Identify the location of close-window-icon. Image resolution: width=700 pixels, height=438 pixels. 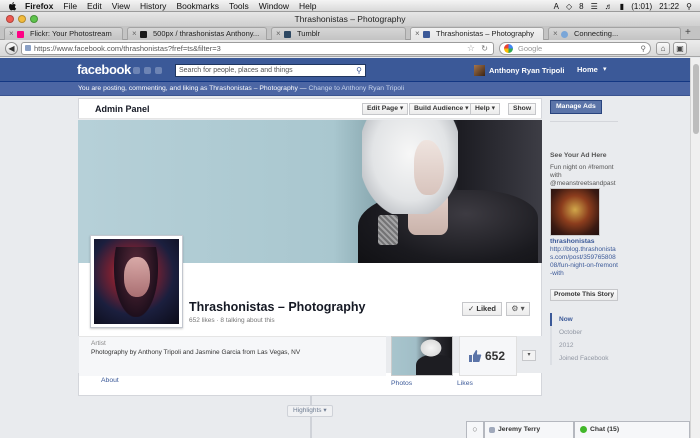
(10, 19).